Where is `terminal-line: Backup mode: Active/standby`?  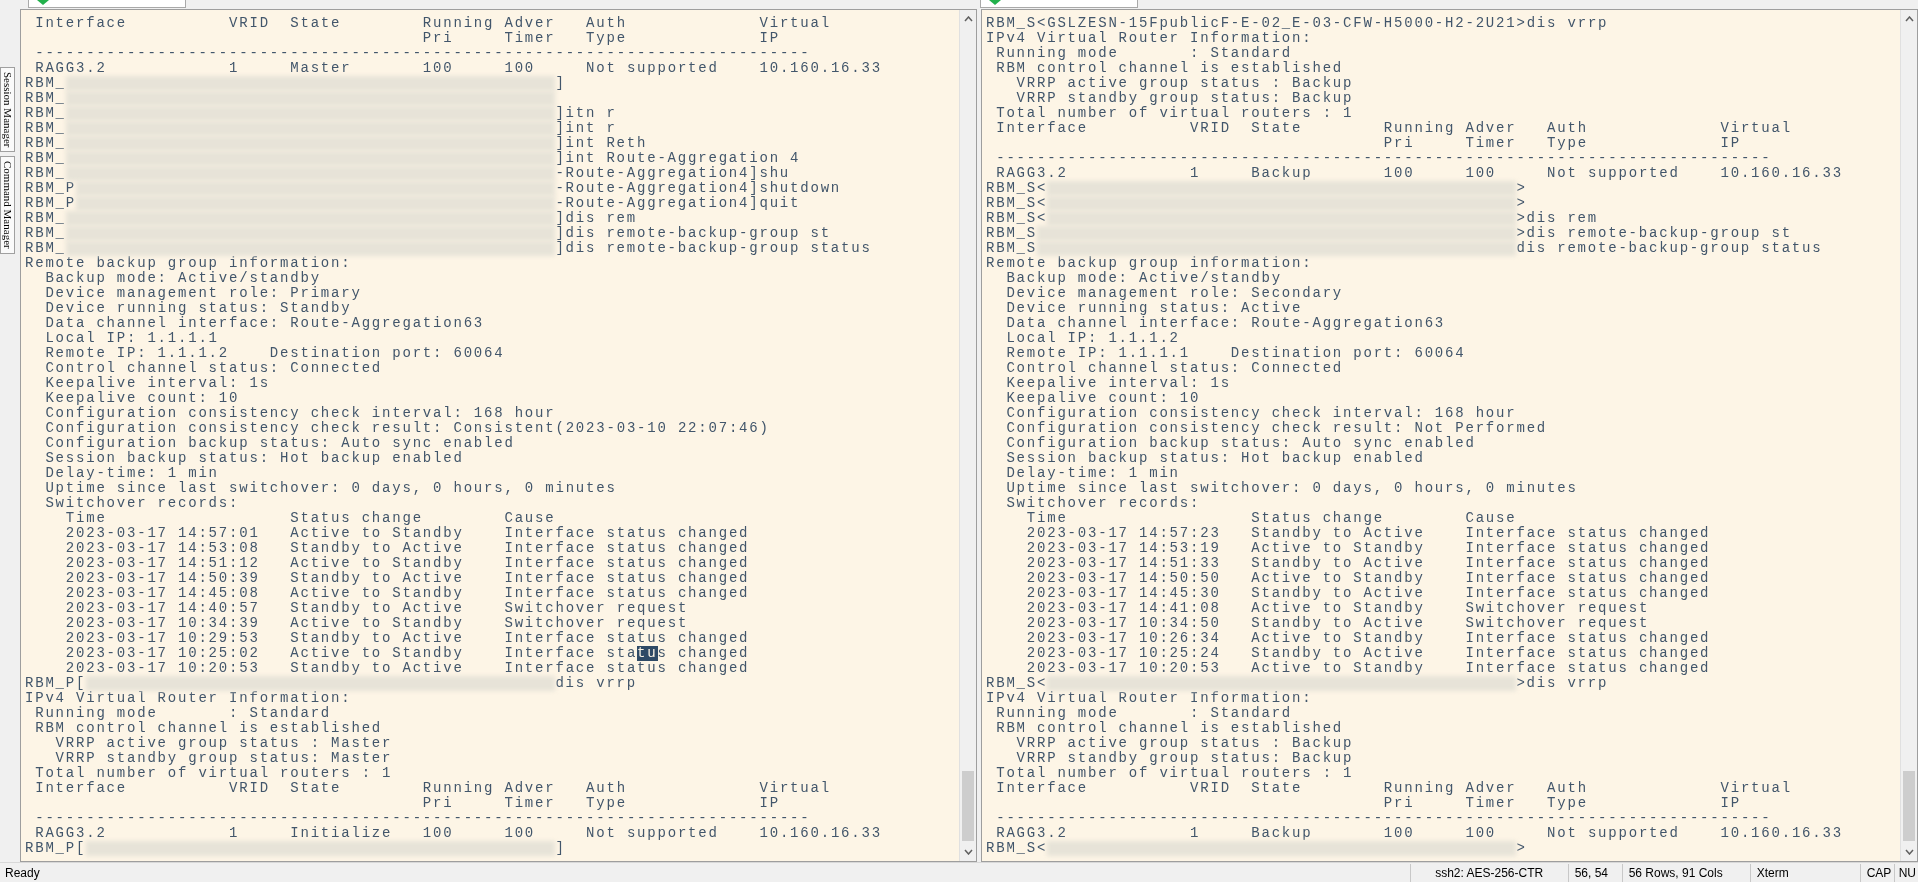 terminal-line: Backup mode: Active/standby is located at coordinates (1143, 278).